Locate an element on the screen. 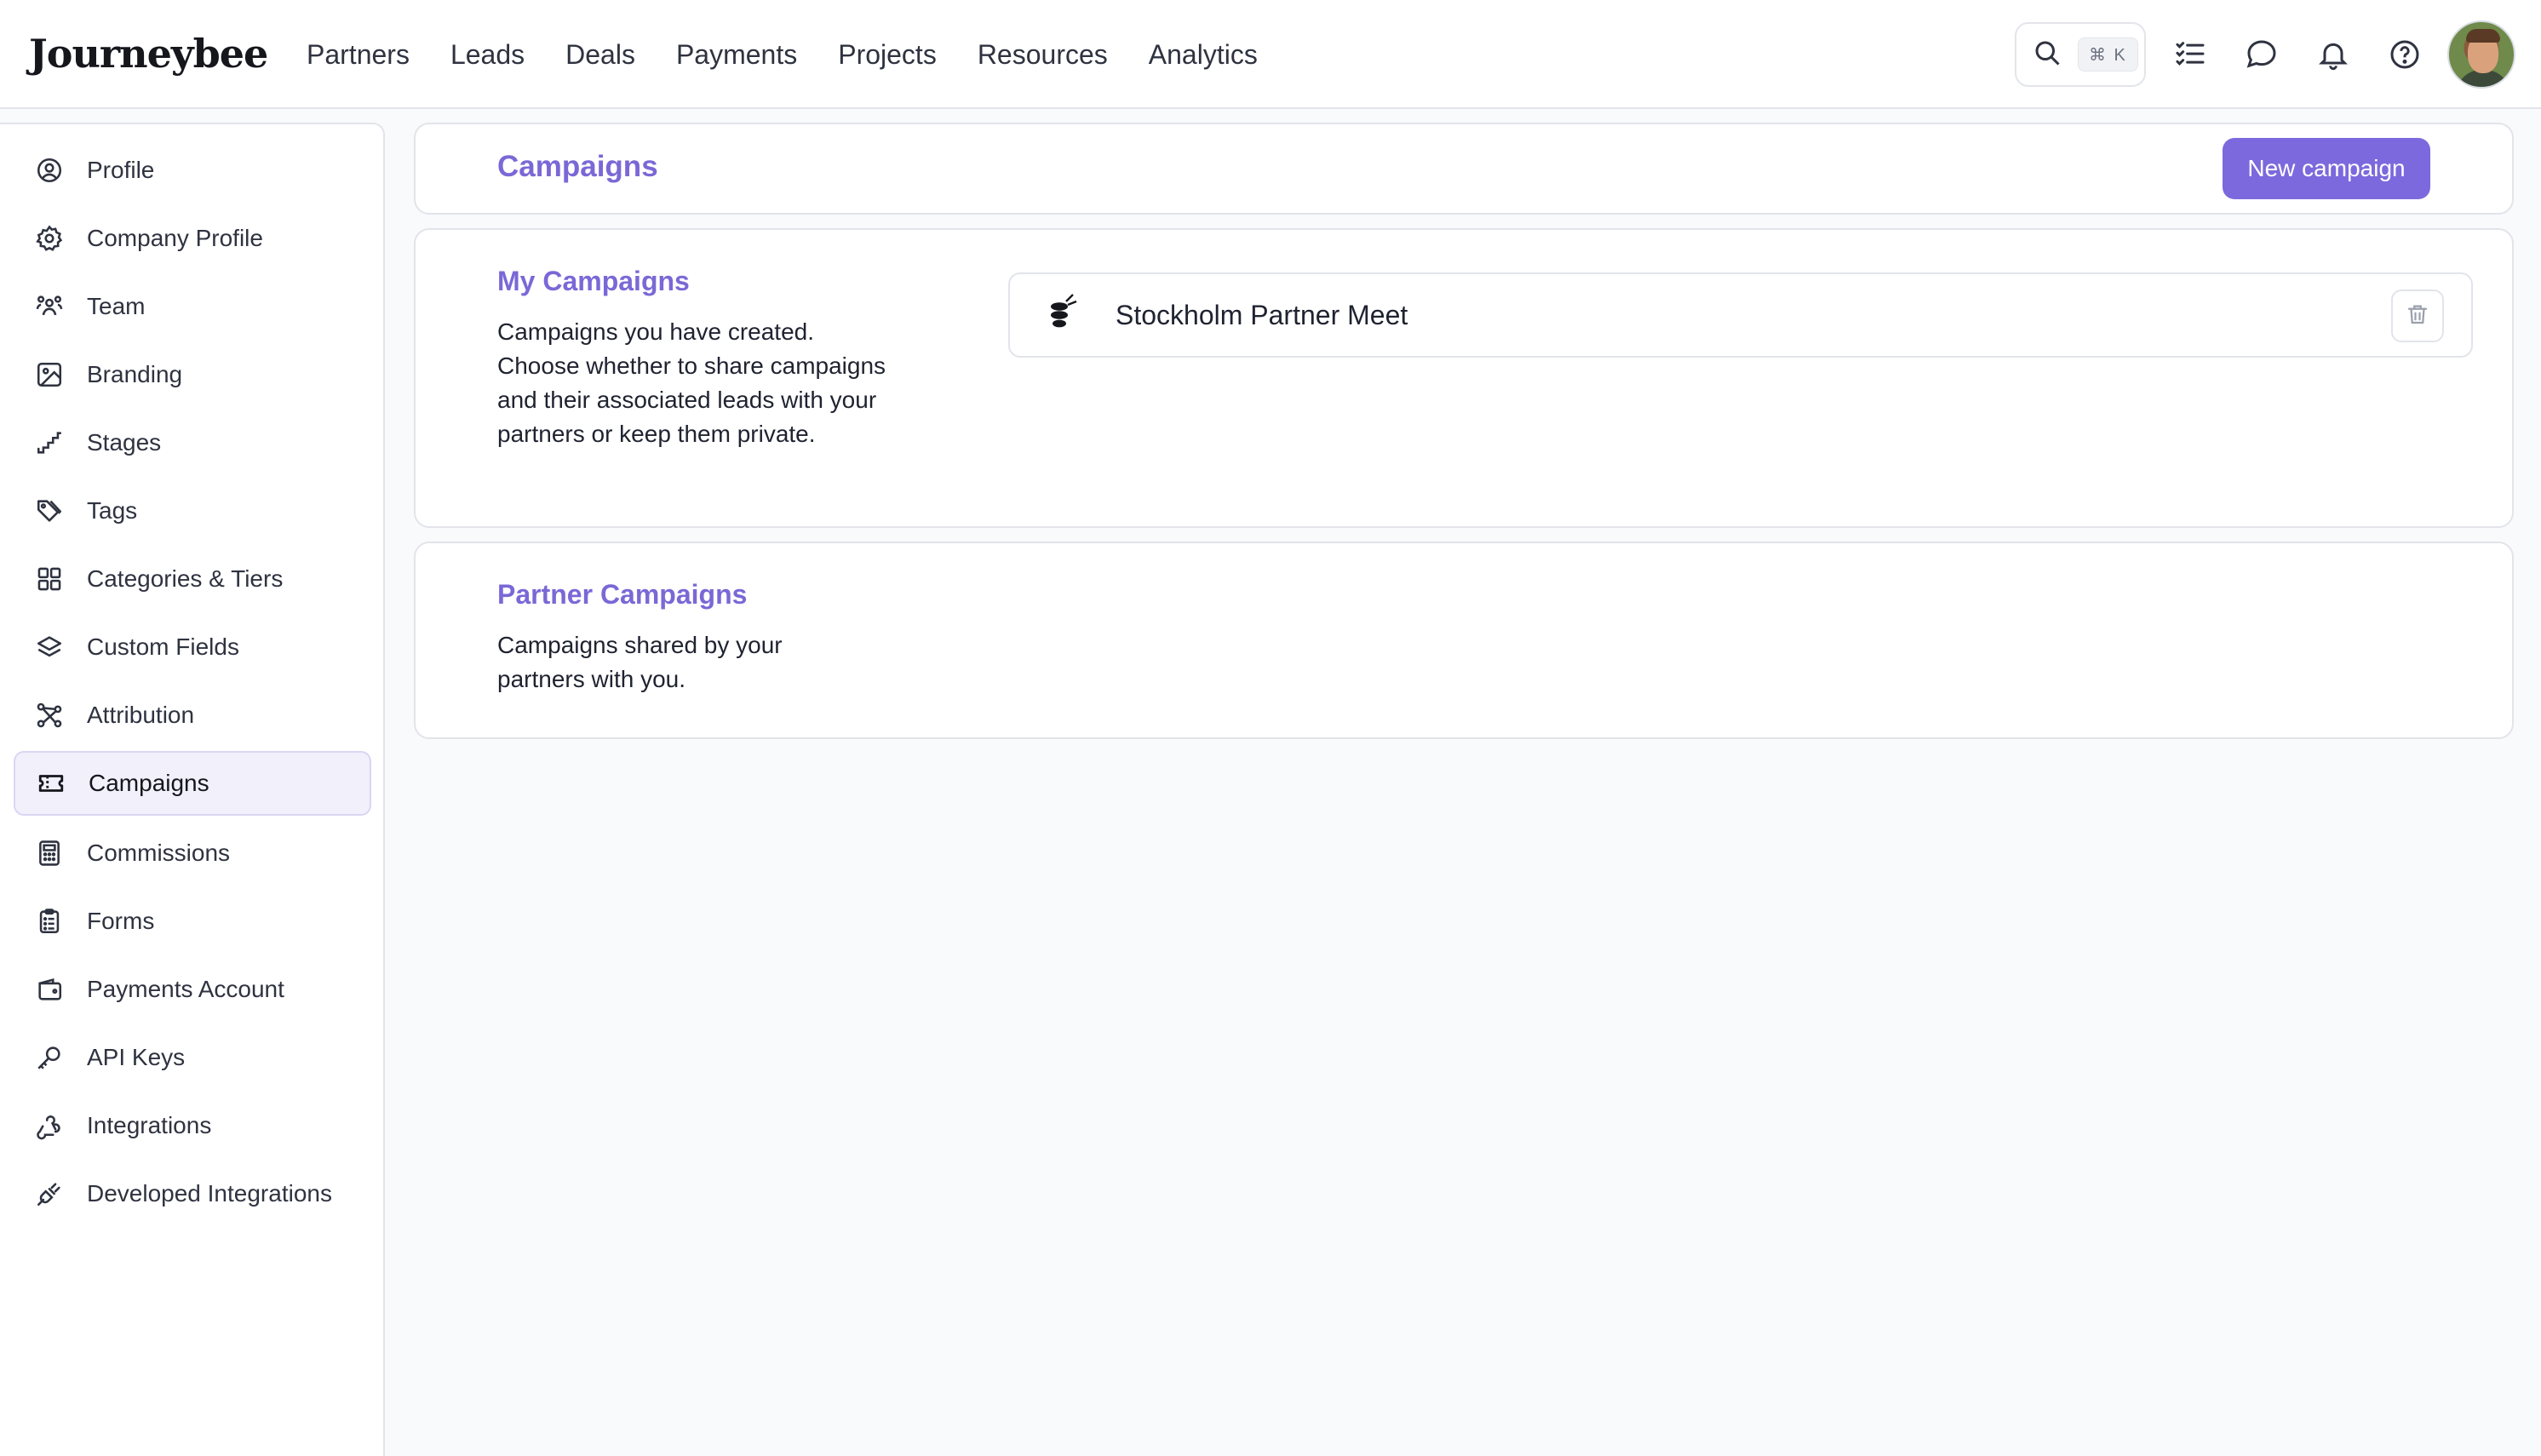 The width and height of the screenshot is (2541, 1456). sidebar-item-integrations: Integrations is located at coordinates (192, 1125).